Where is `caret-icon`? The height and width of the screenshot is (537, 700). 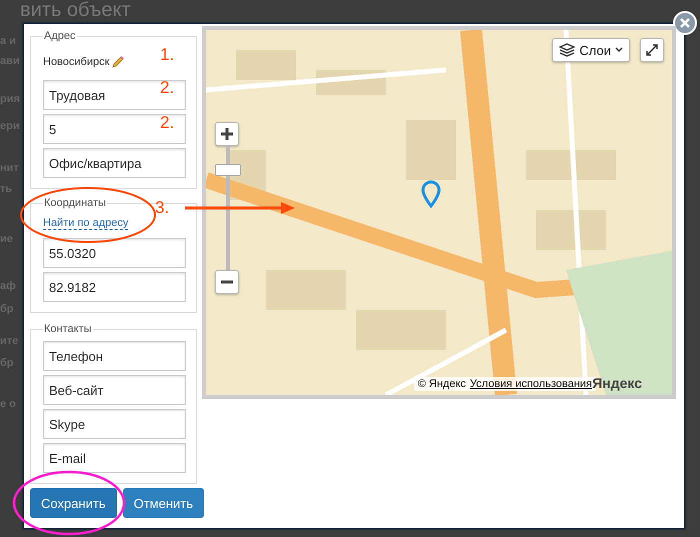 caret-icon is located at coordinates (619, 50).